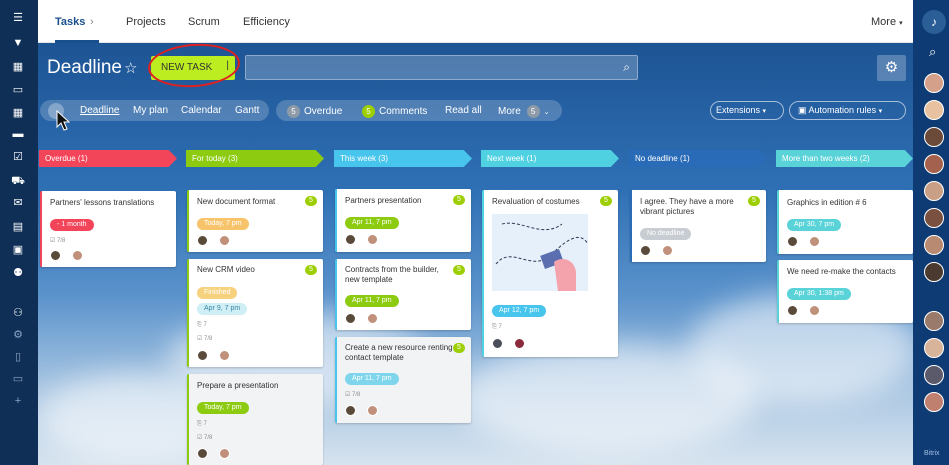 The width and height of the screenshot is (949, 465). Describe the element at coordinates (934, 22) in the screenshot. I see `bell-icon: ♪` at that location.